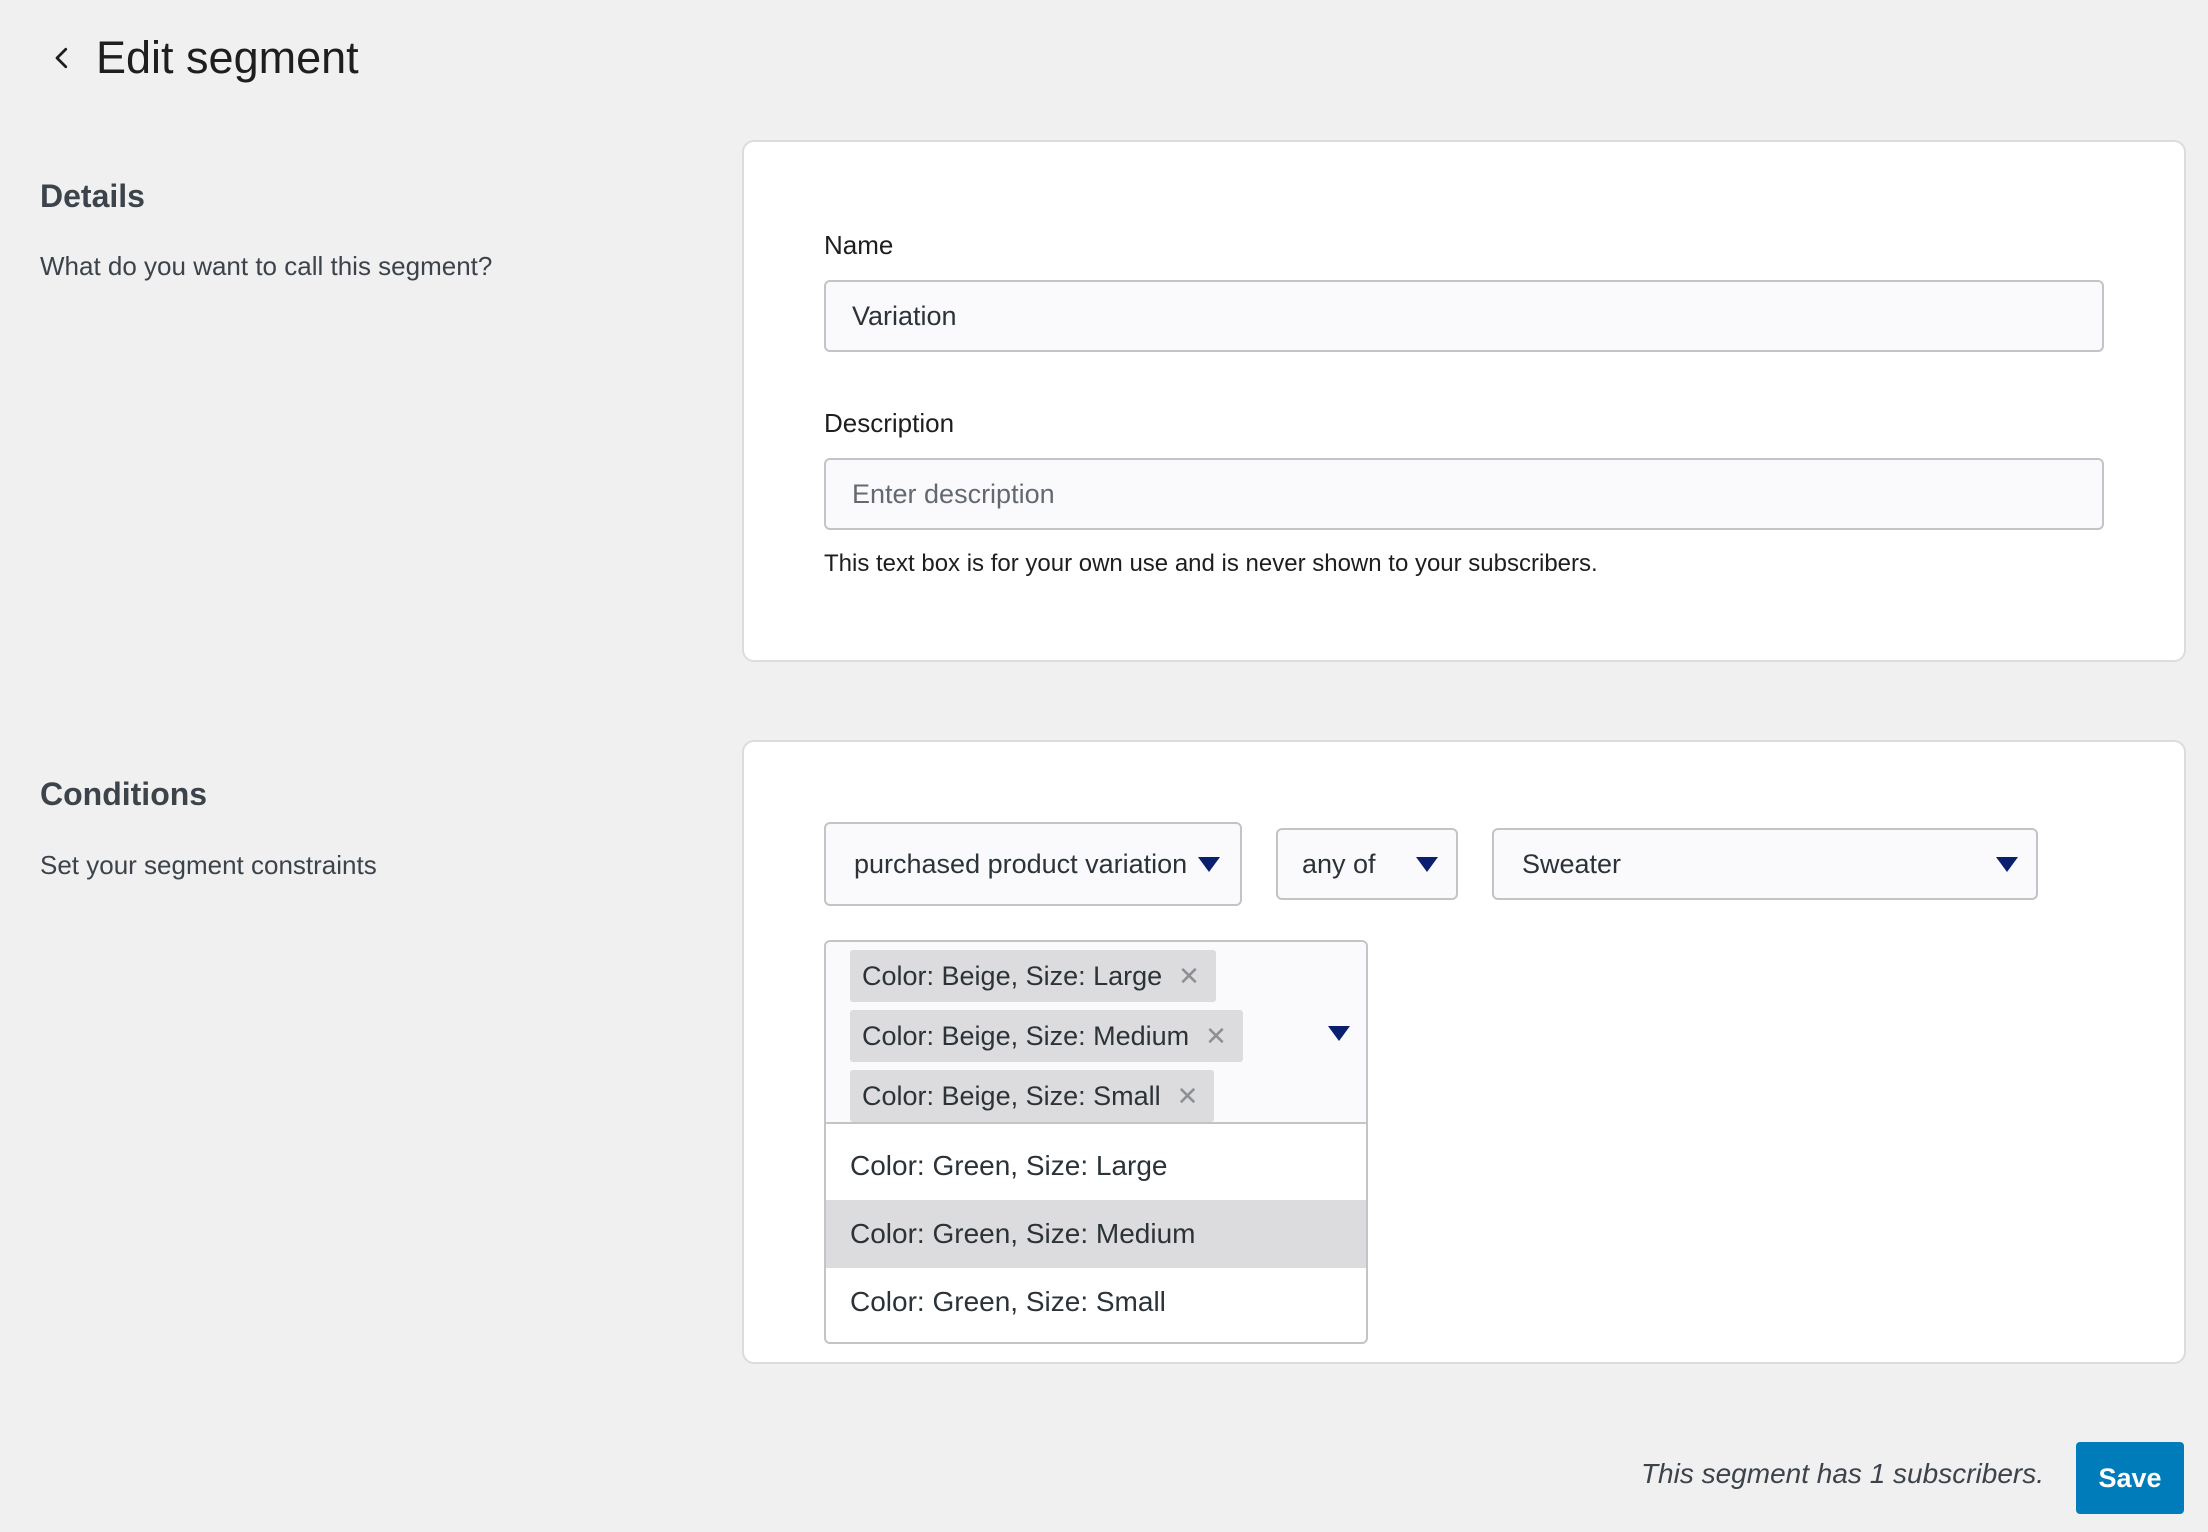  Describe the element at coordinates (1842, 1473) in the screenshot. I see `subscriber-count-text: This segment has 1 subscribers.` at that location.